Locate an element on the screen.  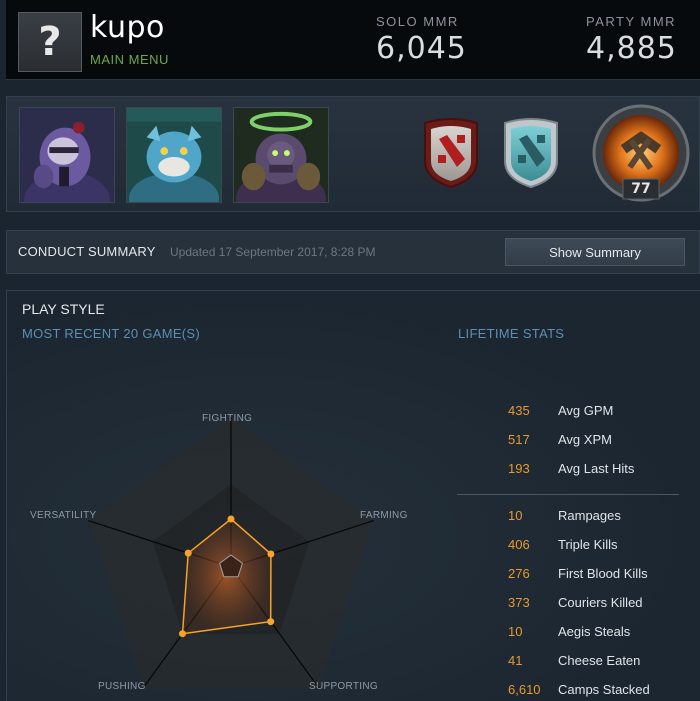
stat-label: Cheese Eaten is located at coordinates (599, 660).